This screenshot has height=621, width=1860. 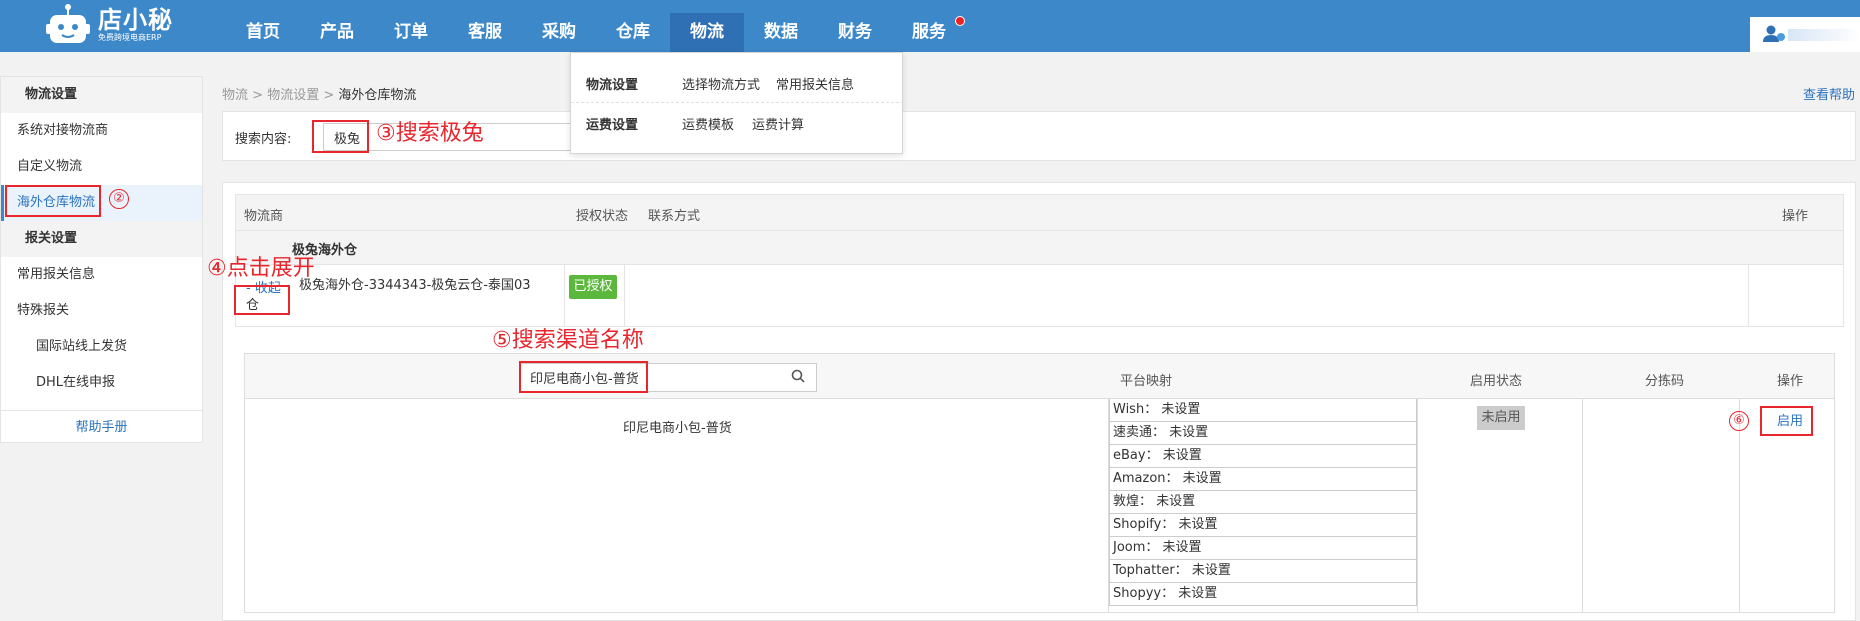 I want to click on mapping-joom: Joom： 未设置, so click(x=1263, y=548).